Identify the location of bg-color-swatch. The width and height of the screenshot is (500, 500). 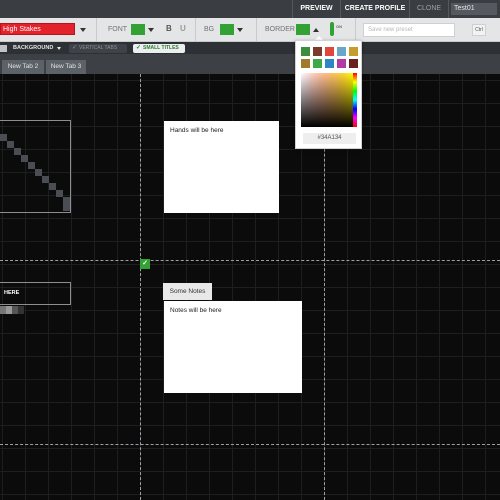
(227, 29).